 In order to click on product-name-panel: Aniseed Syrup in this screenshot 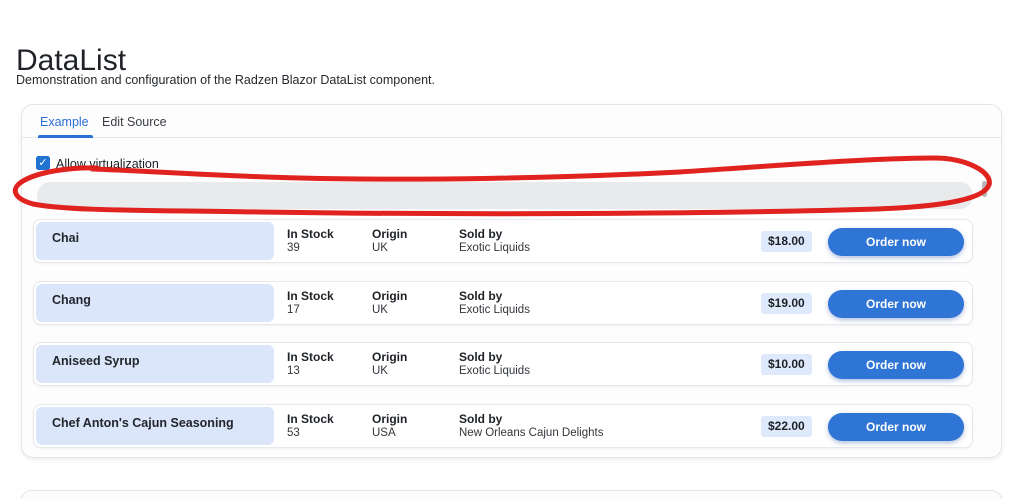, I will do `click(155, 364)`.